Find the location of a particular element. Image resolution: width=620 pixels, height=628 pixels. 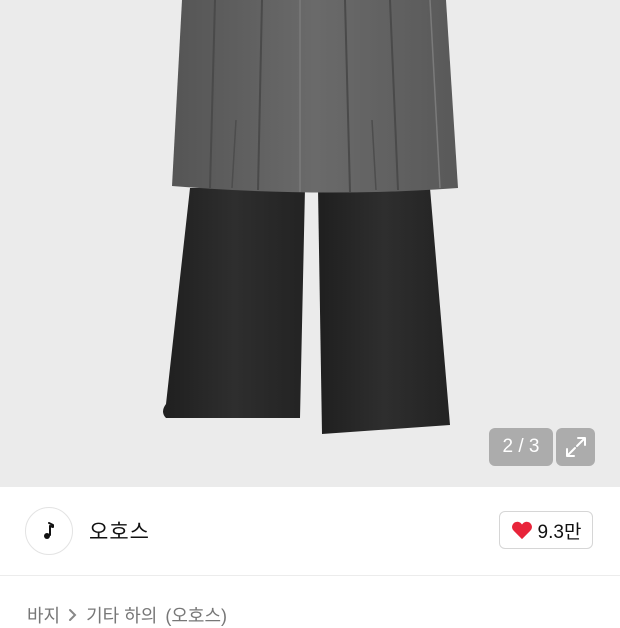

breadcrumb-item-subcategory: 기타 하의 is located at coordinates (121, 615).